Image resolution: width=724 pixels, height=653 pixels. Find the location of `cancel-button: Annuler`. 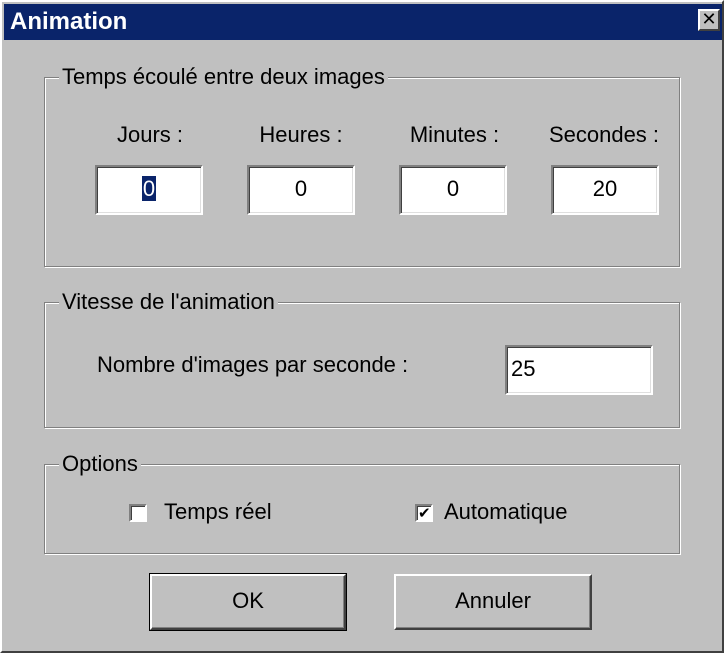

cancel-button: Annuler is located at coordinates (493, 602).